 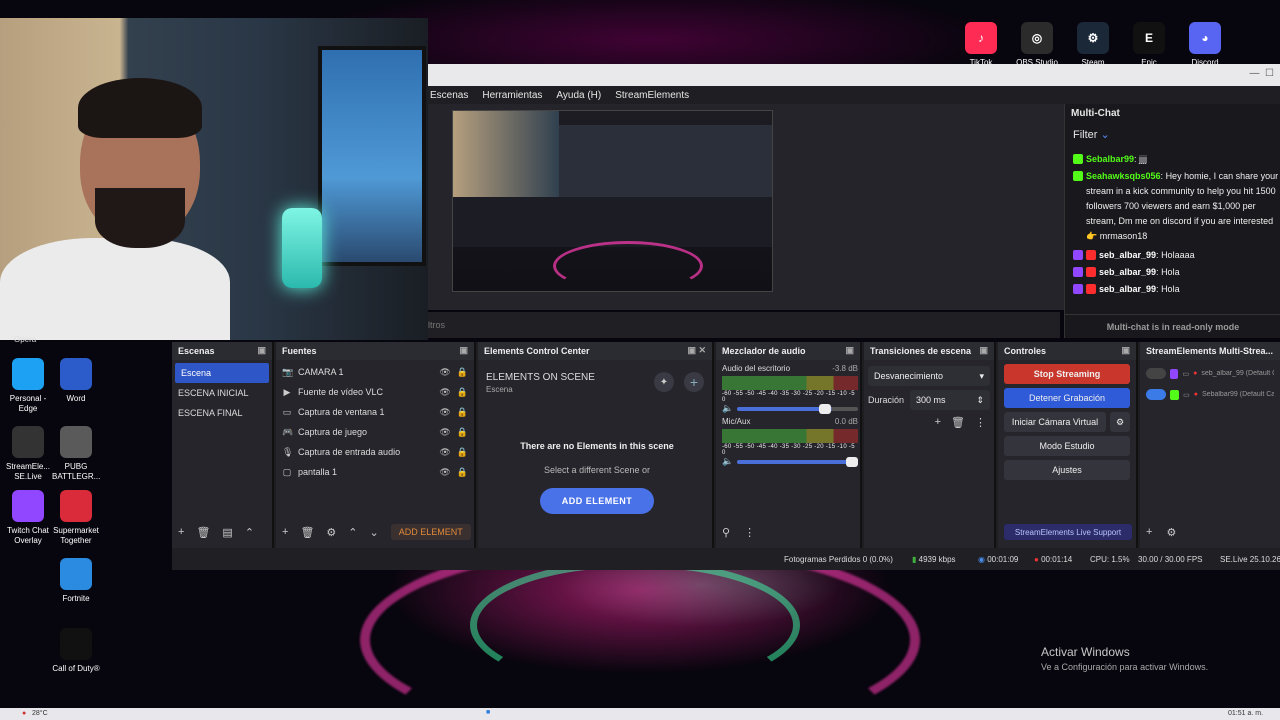 I want to click on source-item: ▶ Fuente de vídeo VLC 👁 🔒, so click(x=375, y=392).